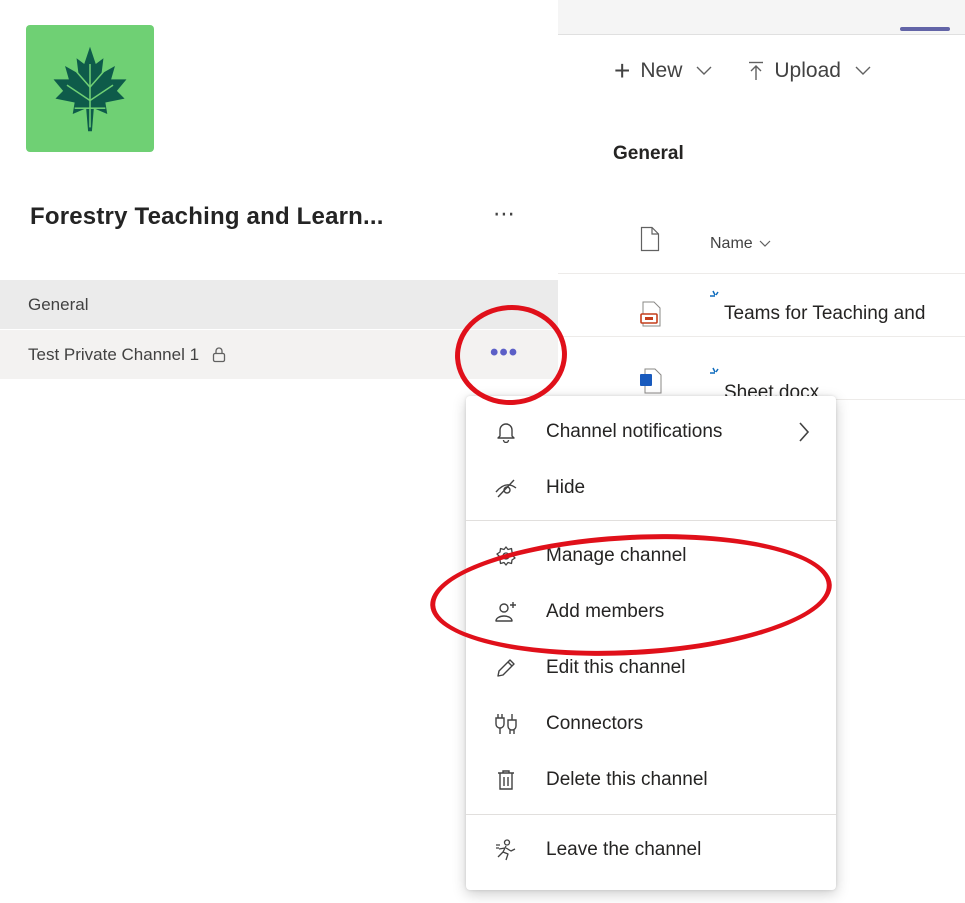 This screenshot has height=903, width=965. Describe the element at coordinates (506, 432) in the screenshot. I see `bell-icon` at that location.